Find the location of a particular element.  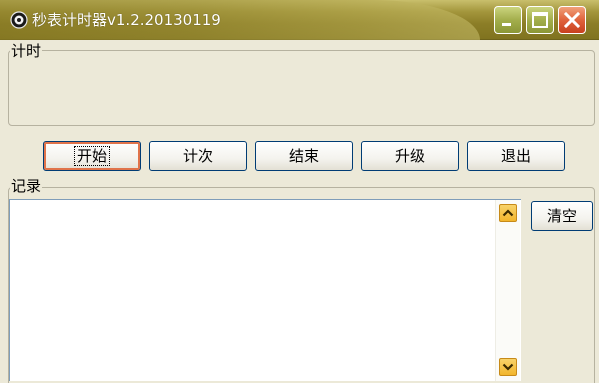

start-button: 开始 is located at coordinates (92, 156).